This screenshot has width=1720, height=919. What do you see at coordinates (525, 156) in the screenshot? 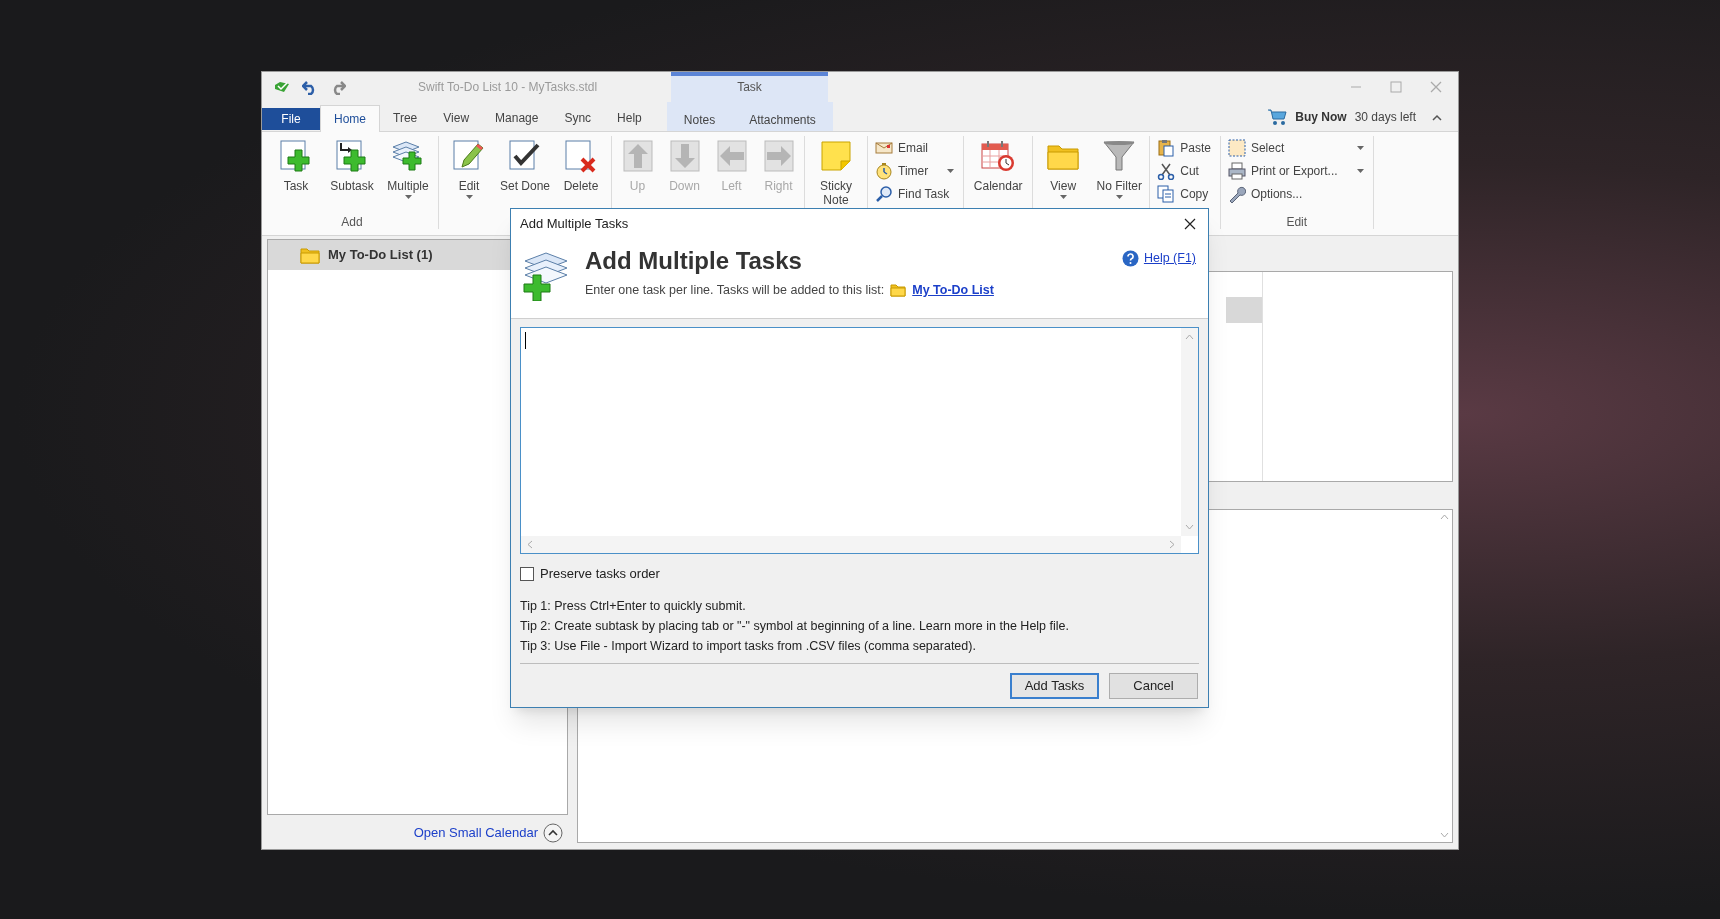
I see `page-check-icon` at bounding box center [525, 156].